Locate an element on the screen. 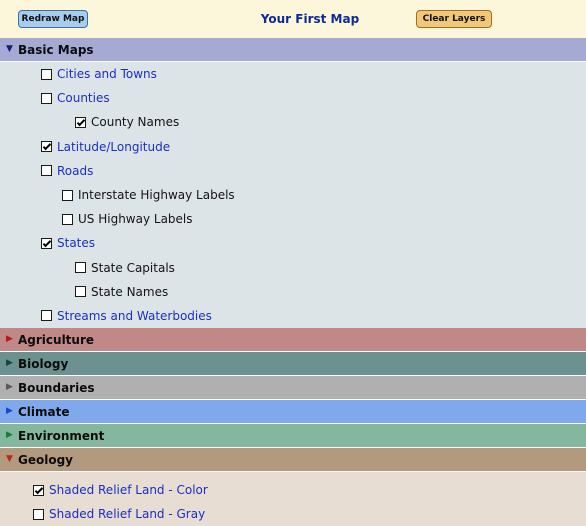 This screenshot has height=526, width=586. category-label: Basic Maps is located at coordinates (56, 49).